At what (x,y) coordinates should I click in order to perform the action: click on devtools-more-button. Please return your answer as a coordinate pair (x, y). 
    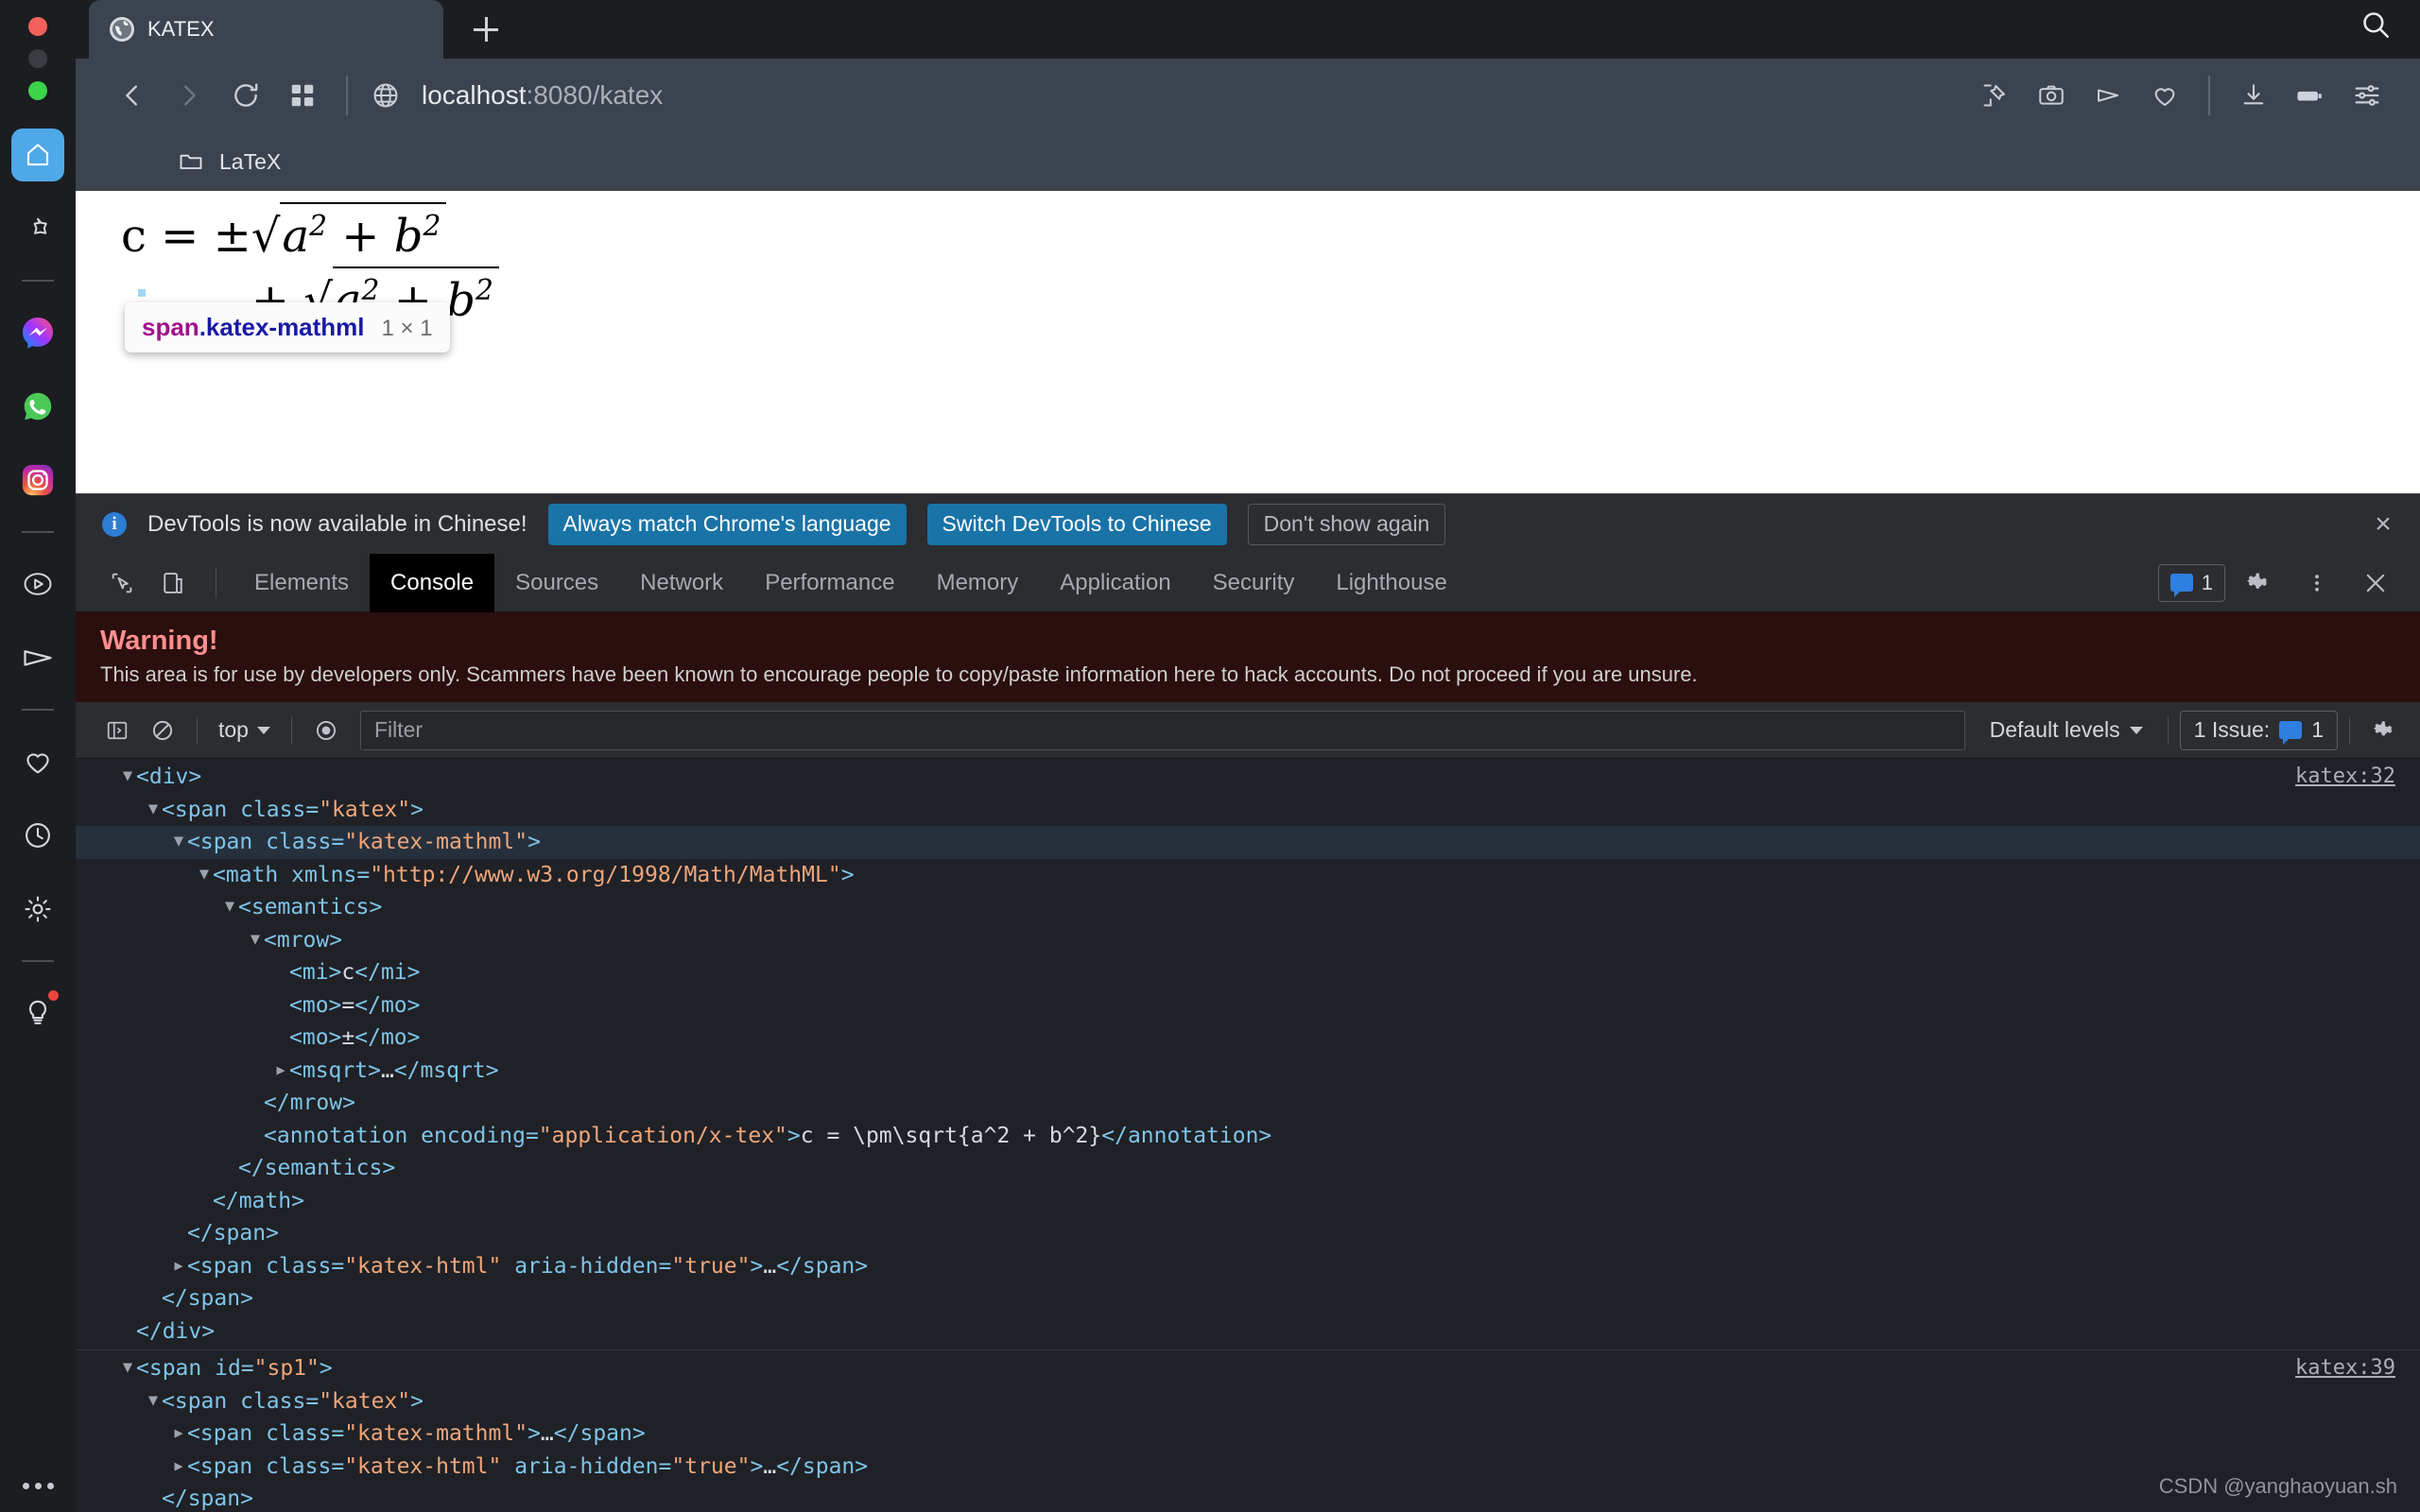
    Looking at the image, I should click on (2316, 583).